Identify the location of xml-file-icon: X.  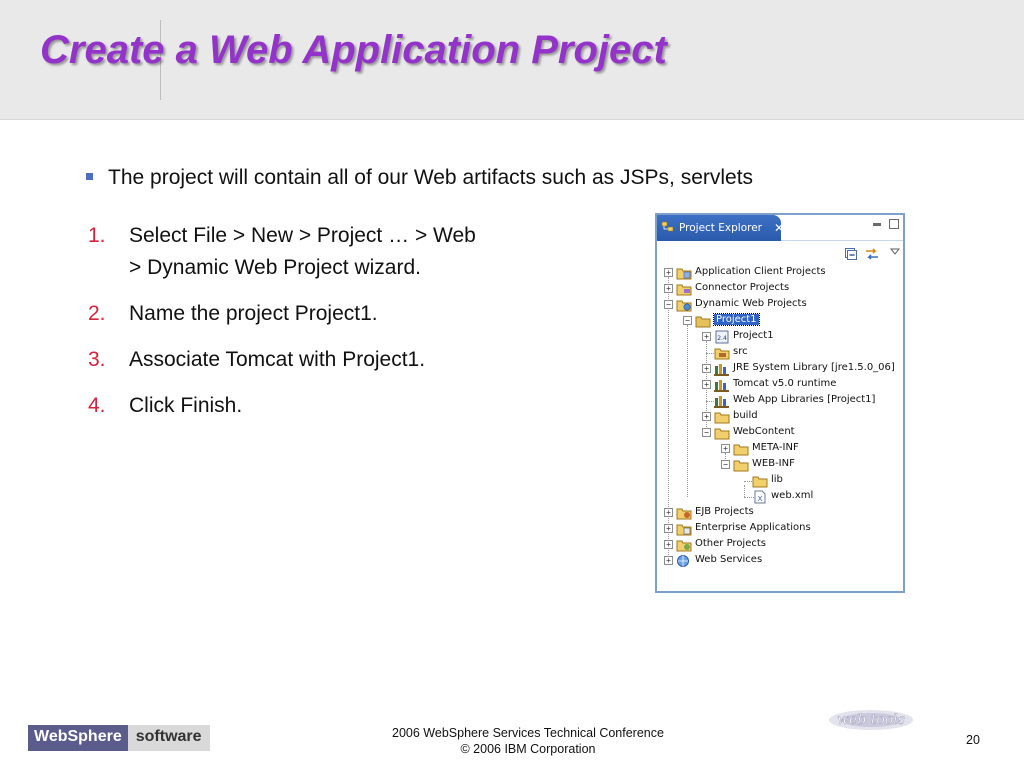
(760, 497).